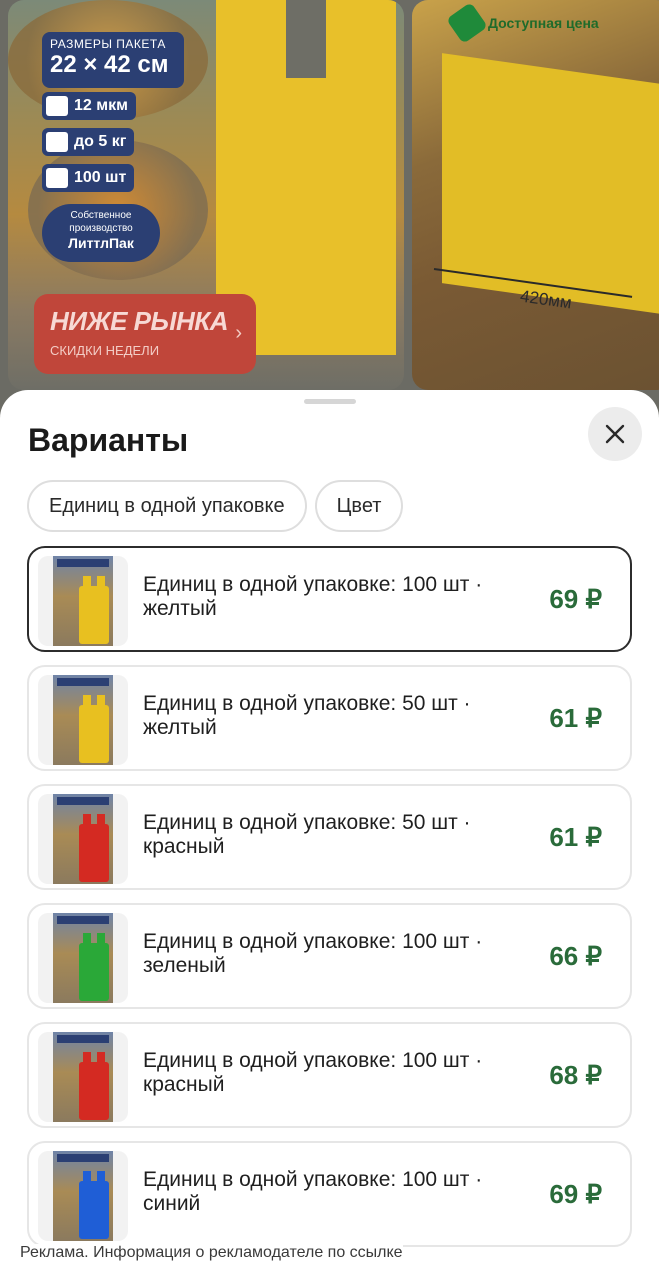 The image size is (659, 1280). Describe the element at coordinates (105, 350) in the screenshot. I see `promo-subtitle: СКИДКИ НЕДЕЛИ` at that location.